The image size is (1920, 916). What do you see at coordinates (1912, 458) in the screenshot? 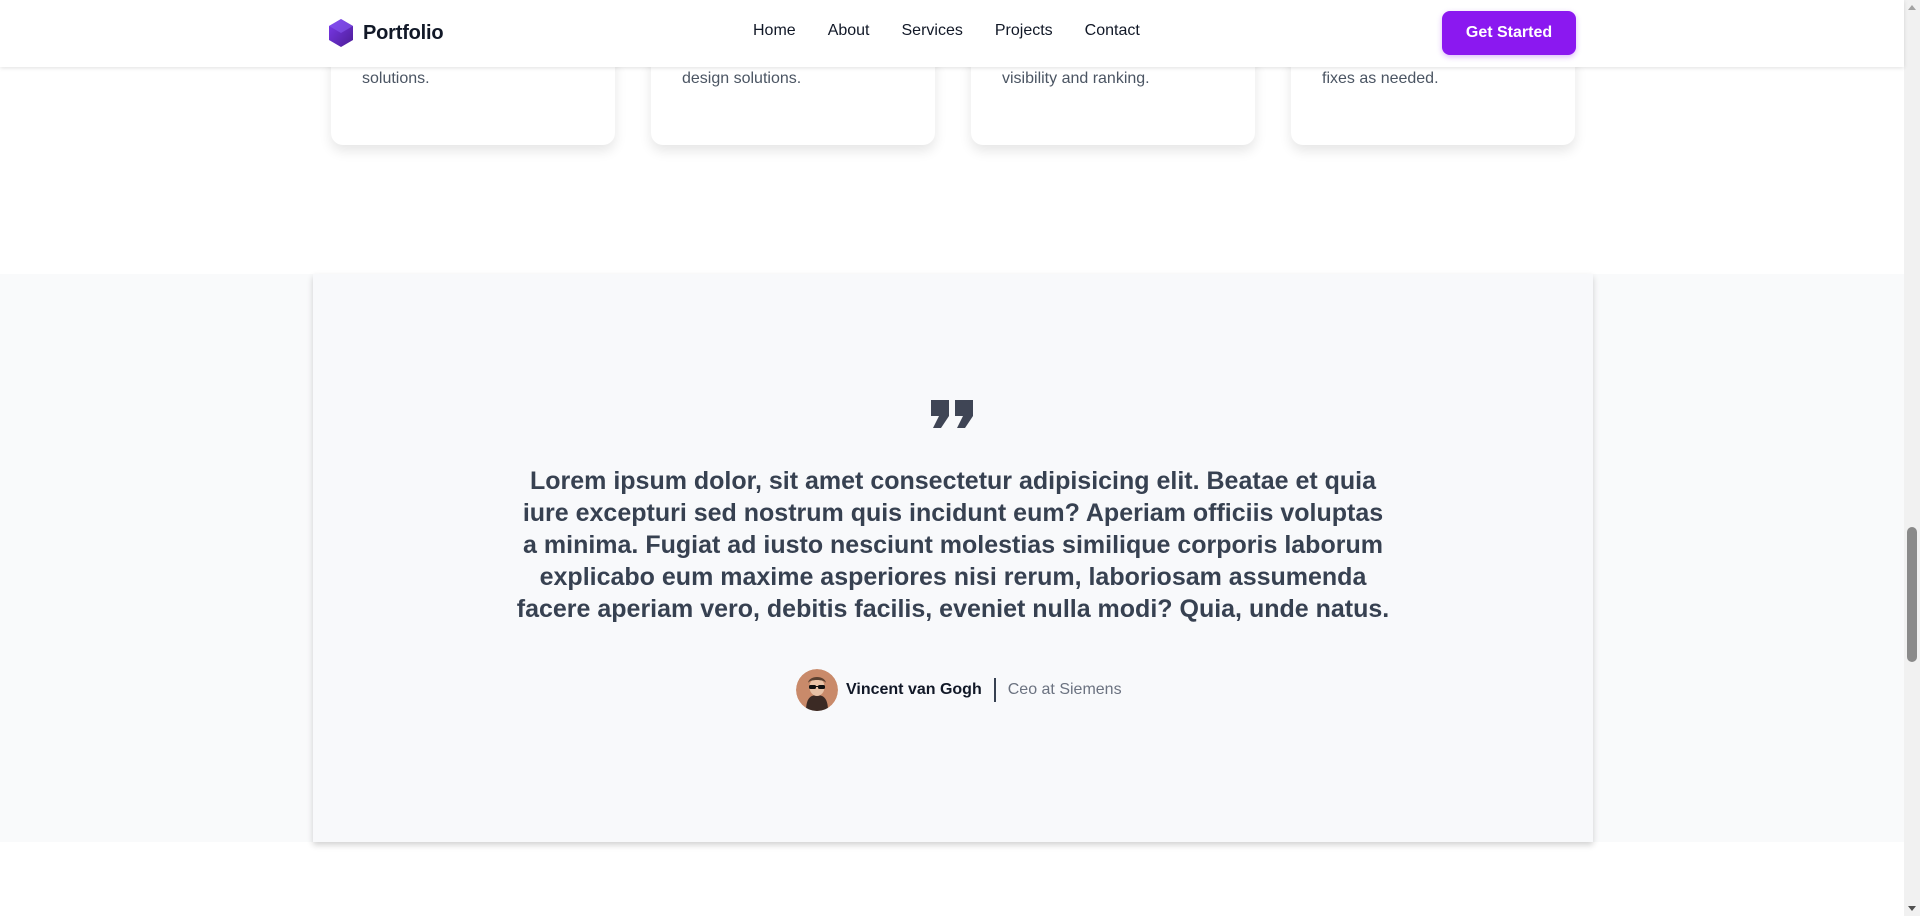
I see `page-scrollbar` at bounding box center [1912, 458].